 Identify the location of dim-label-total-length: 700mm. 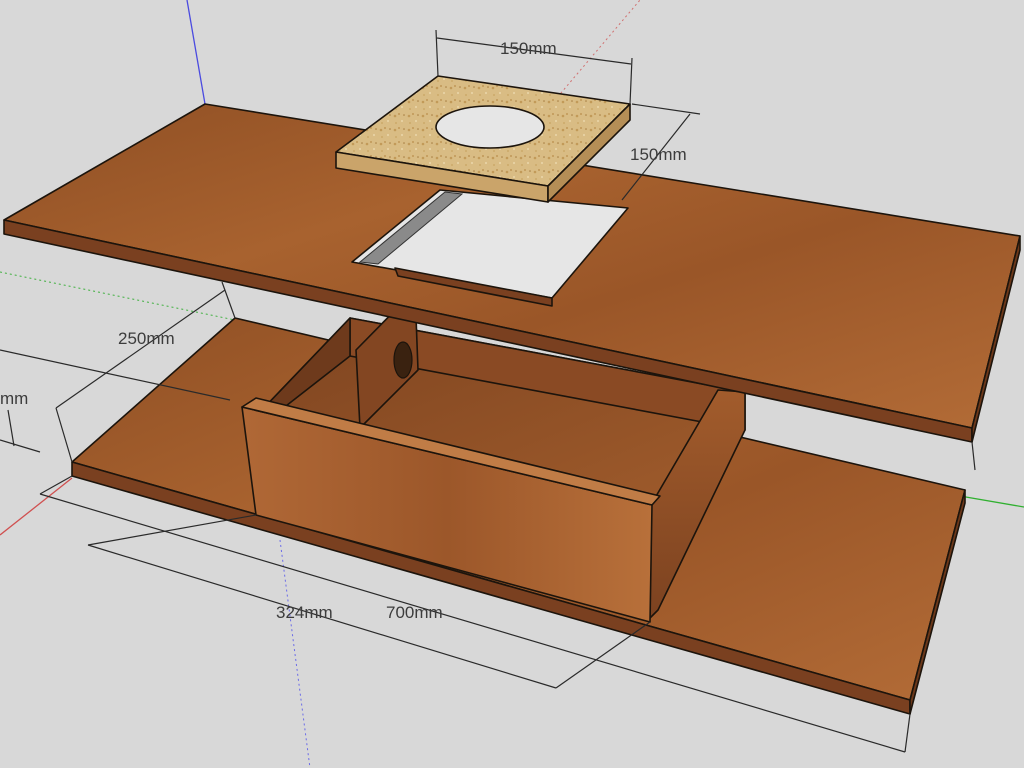
(414, 612).